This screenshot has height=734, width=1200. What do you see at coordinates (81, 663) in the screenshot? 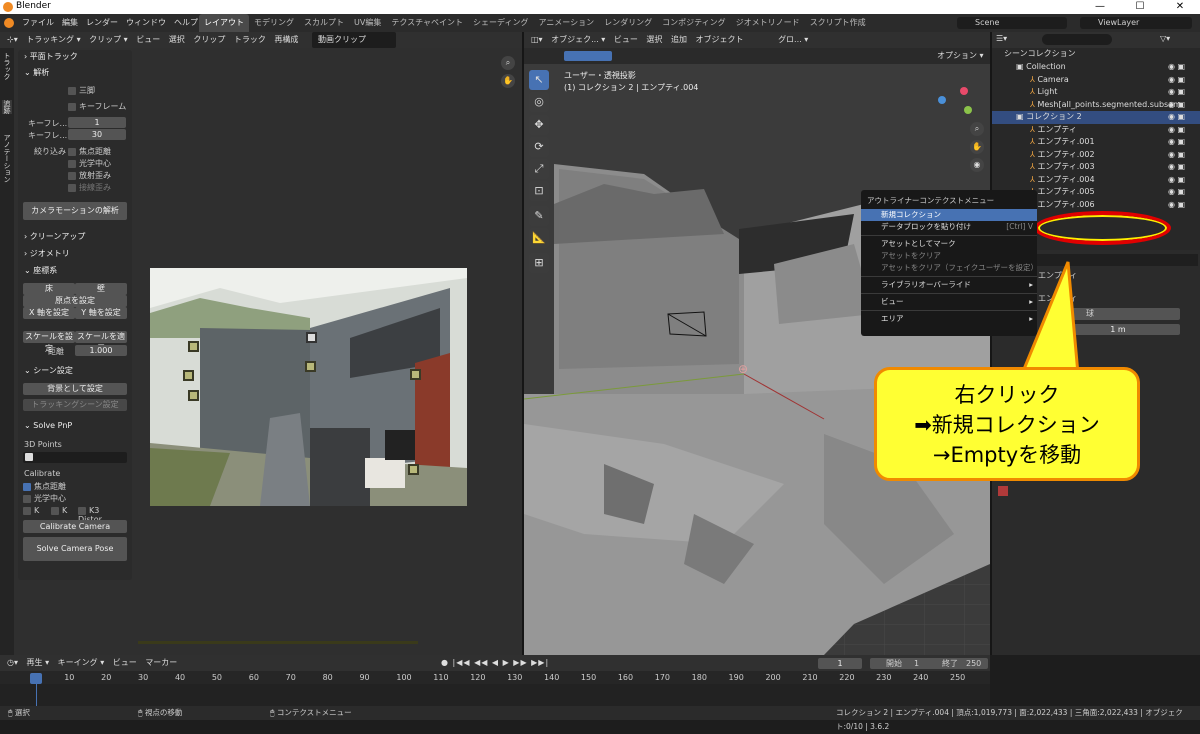
I see `menu-keying: キーイング ▾` at bounding box center [81, 663].